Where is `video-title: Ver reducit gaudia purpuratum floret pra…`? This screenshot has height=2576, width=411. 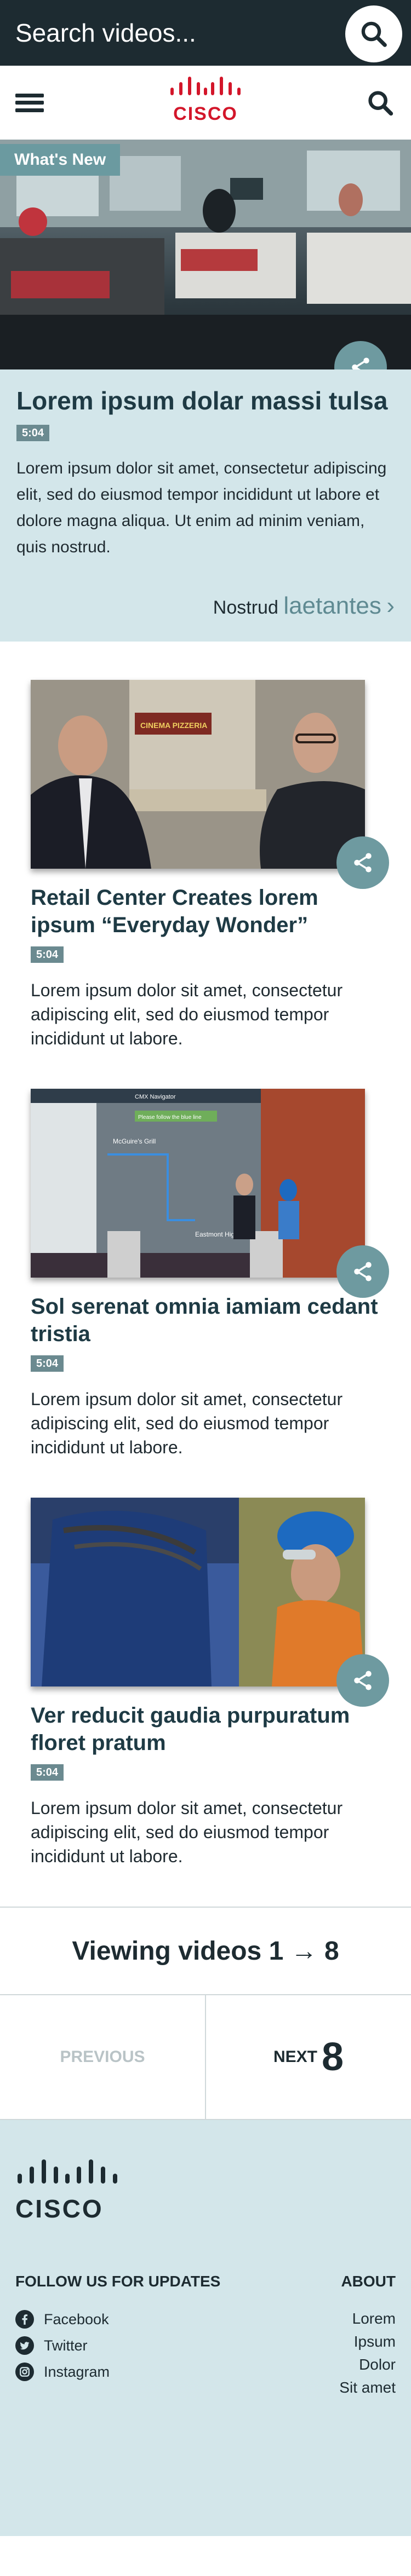
video-title: Ver reducit gaudia purpuratum floret pra… is located at coordinates (206, 1730).